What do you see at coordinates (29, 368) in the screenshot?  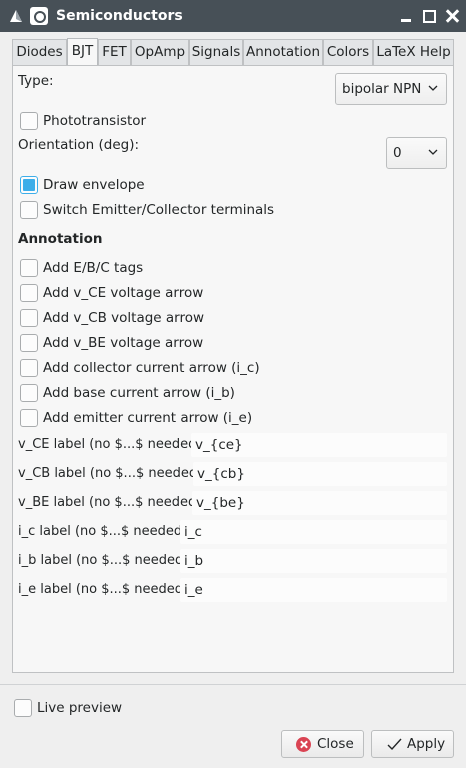 I see `add-collector-current-checkbox` at bounding box center [29, 368].